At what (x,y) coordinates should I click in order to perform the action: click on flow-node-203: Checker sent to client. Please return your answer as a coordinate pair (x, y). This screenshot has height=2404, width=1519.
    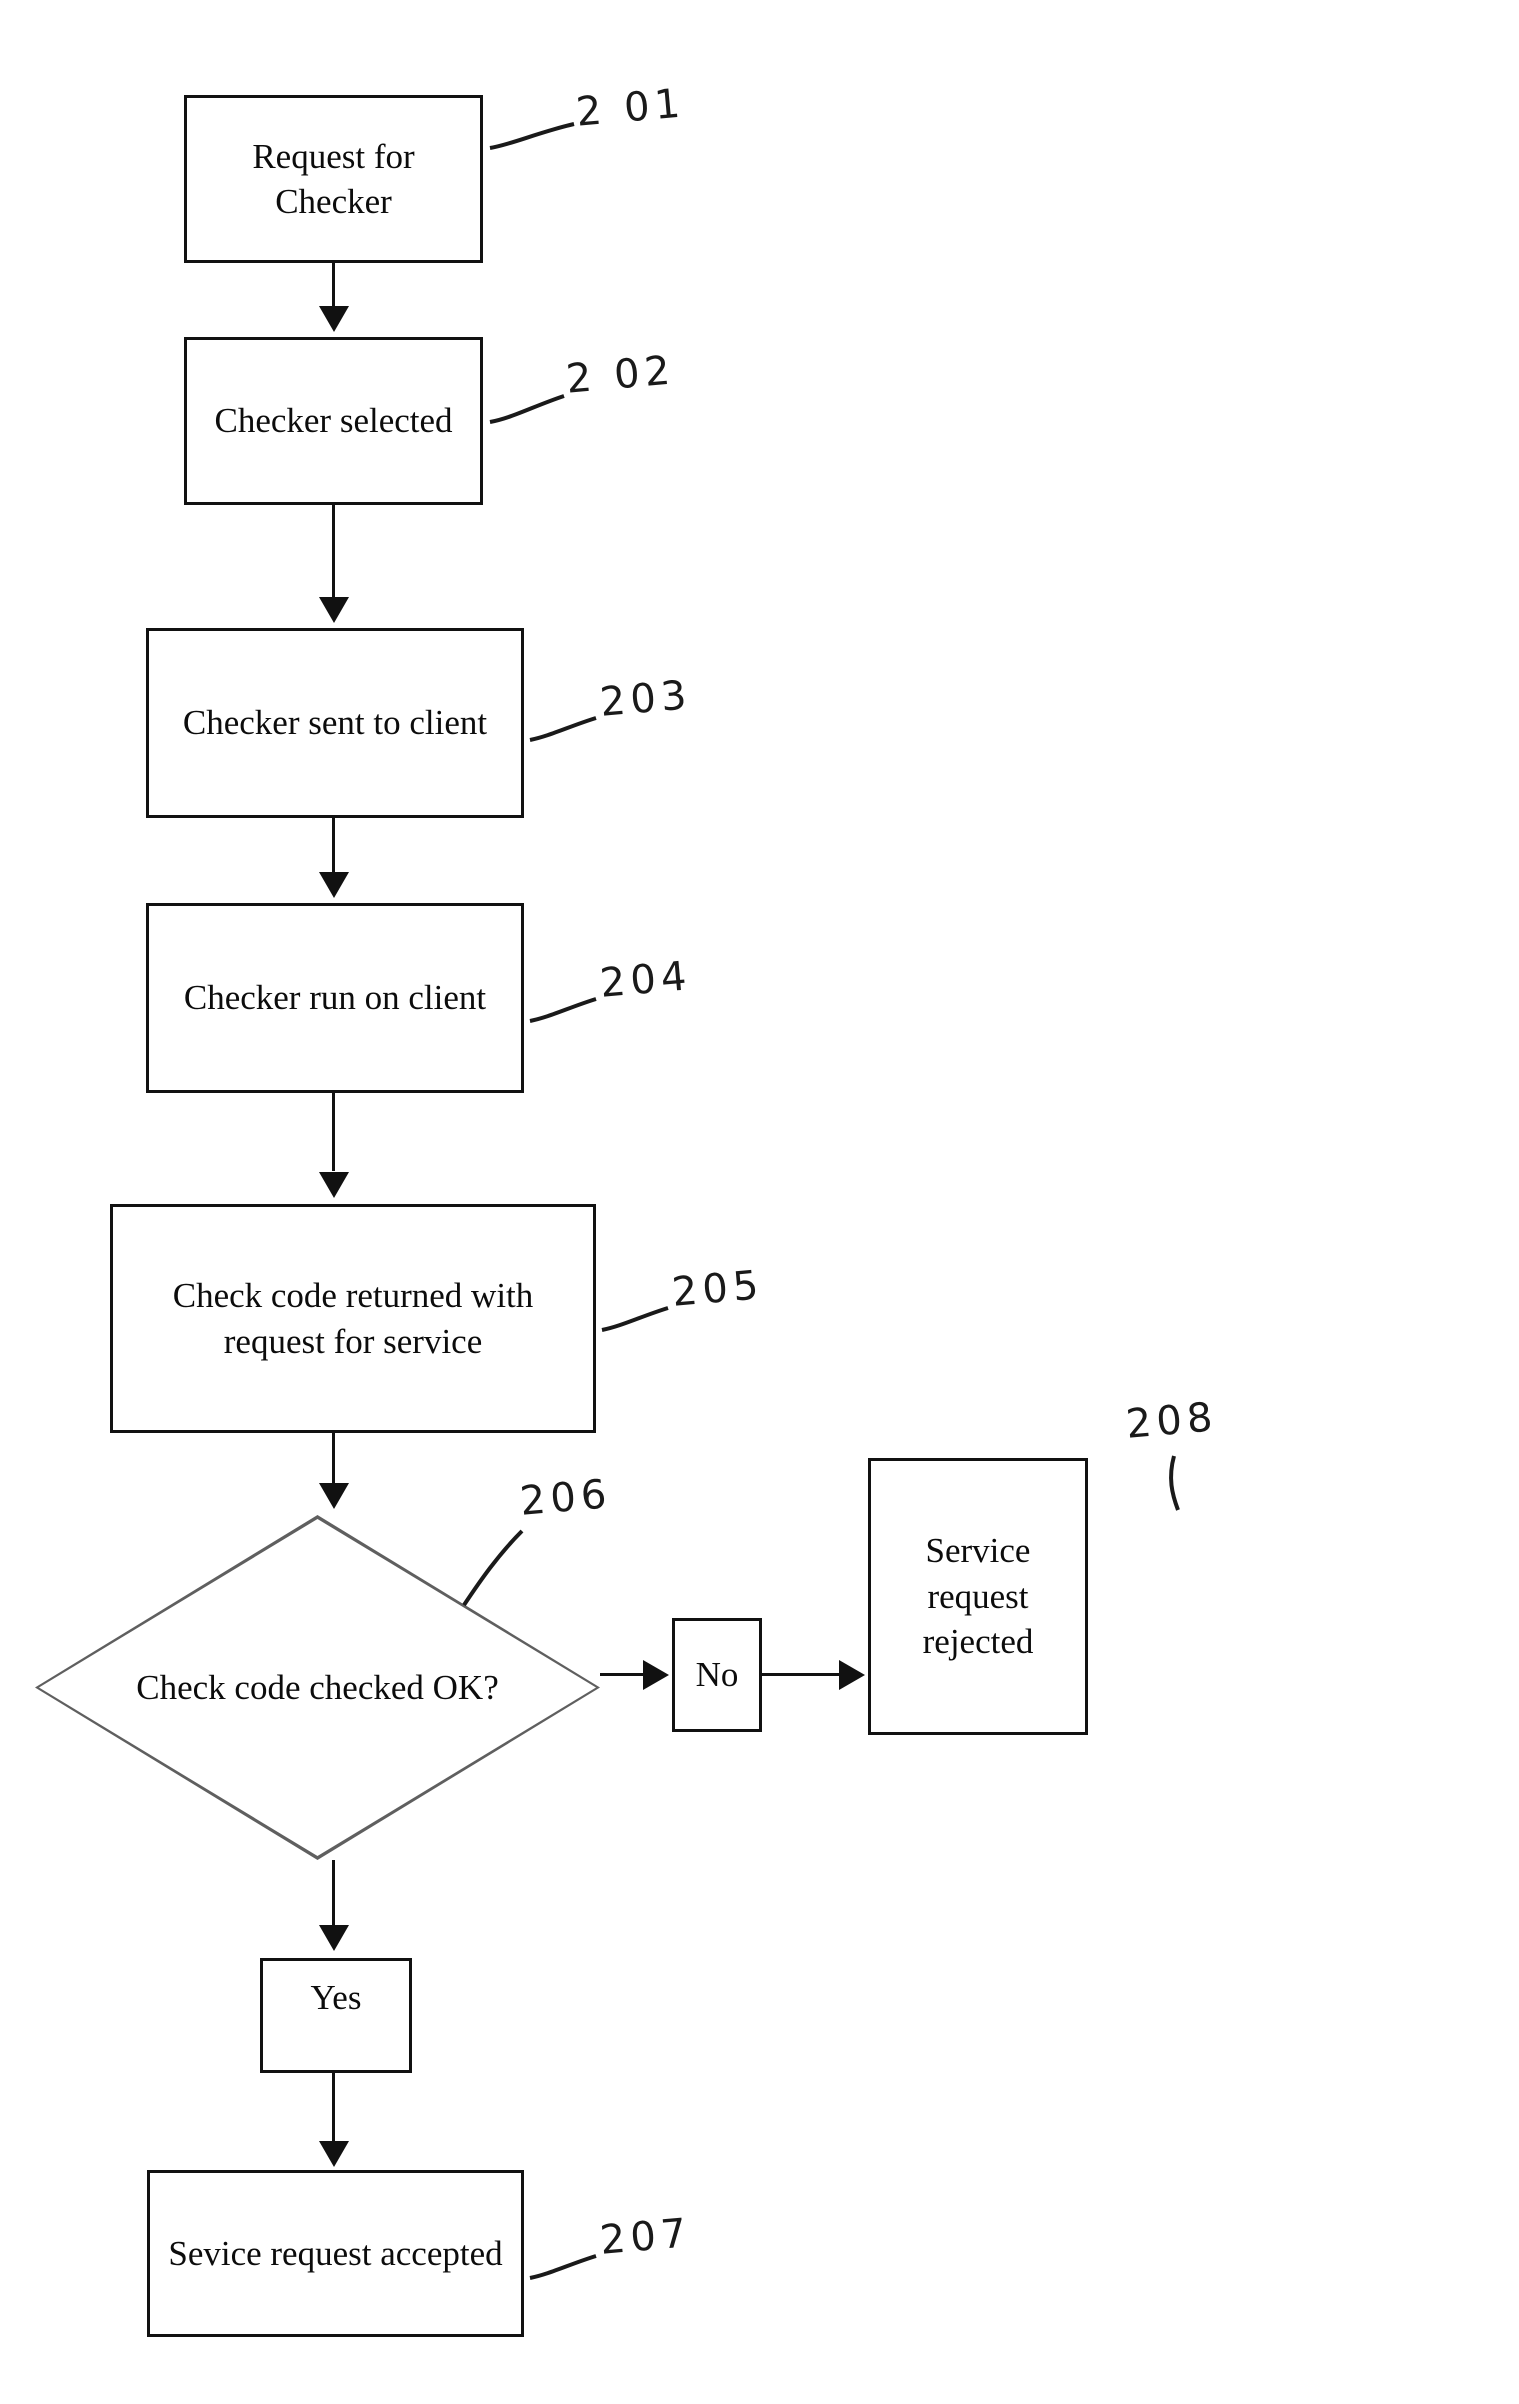
    Looking at the image, I should click on (335, 723).